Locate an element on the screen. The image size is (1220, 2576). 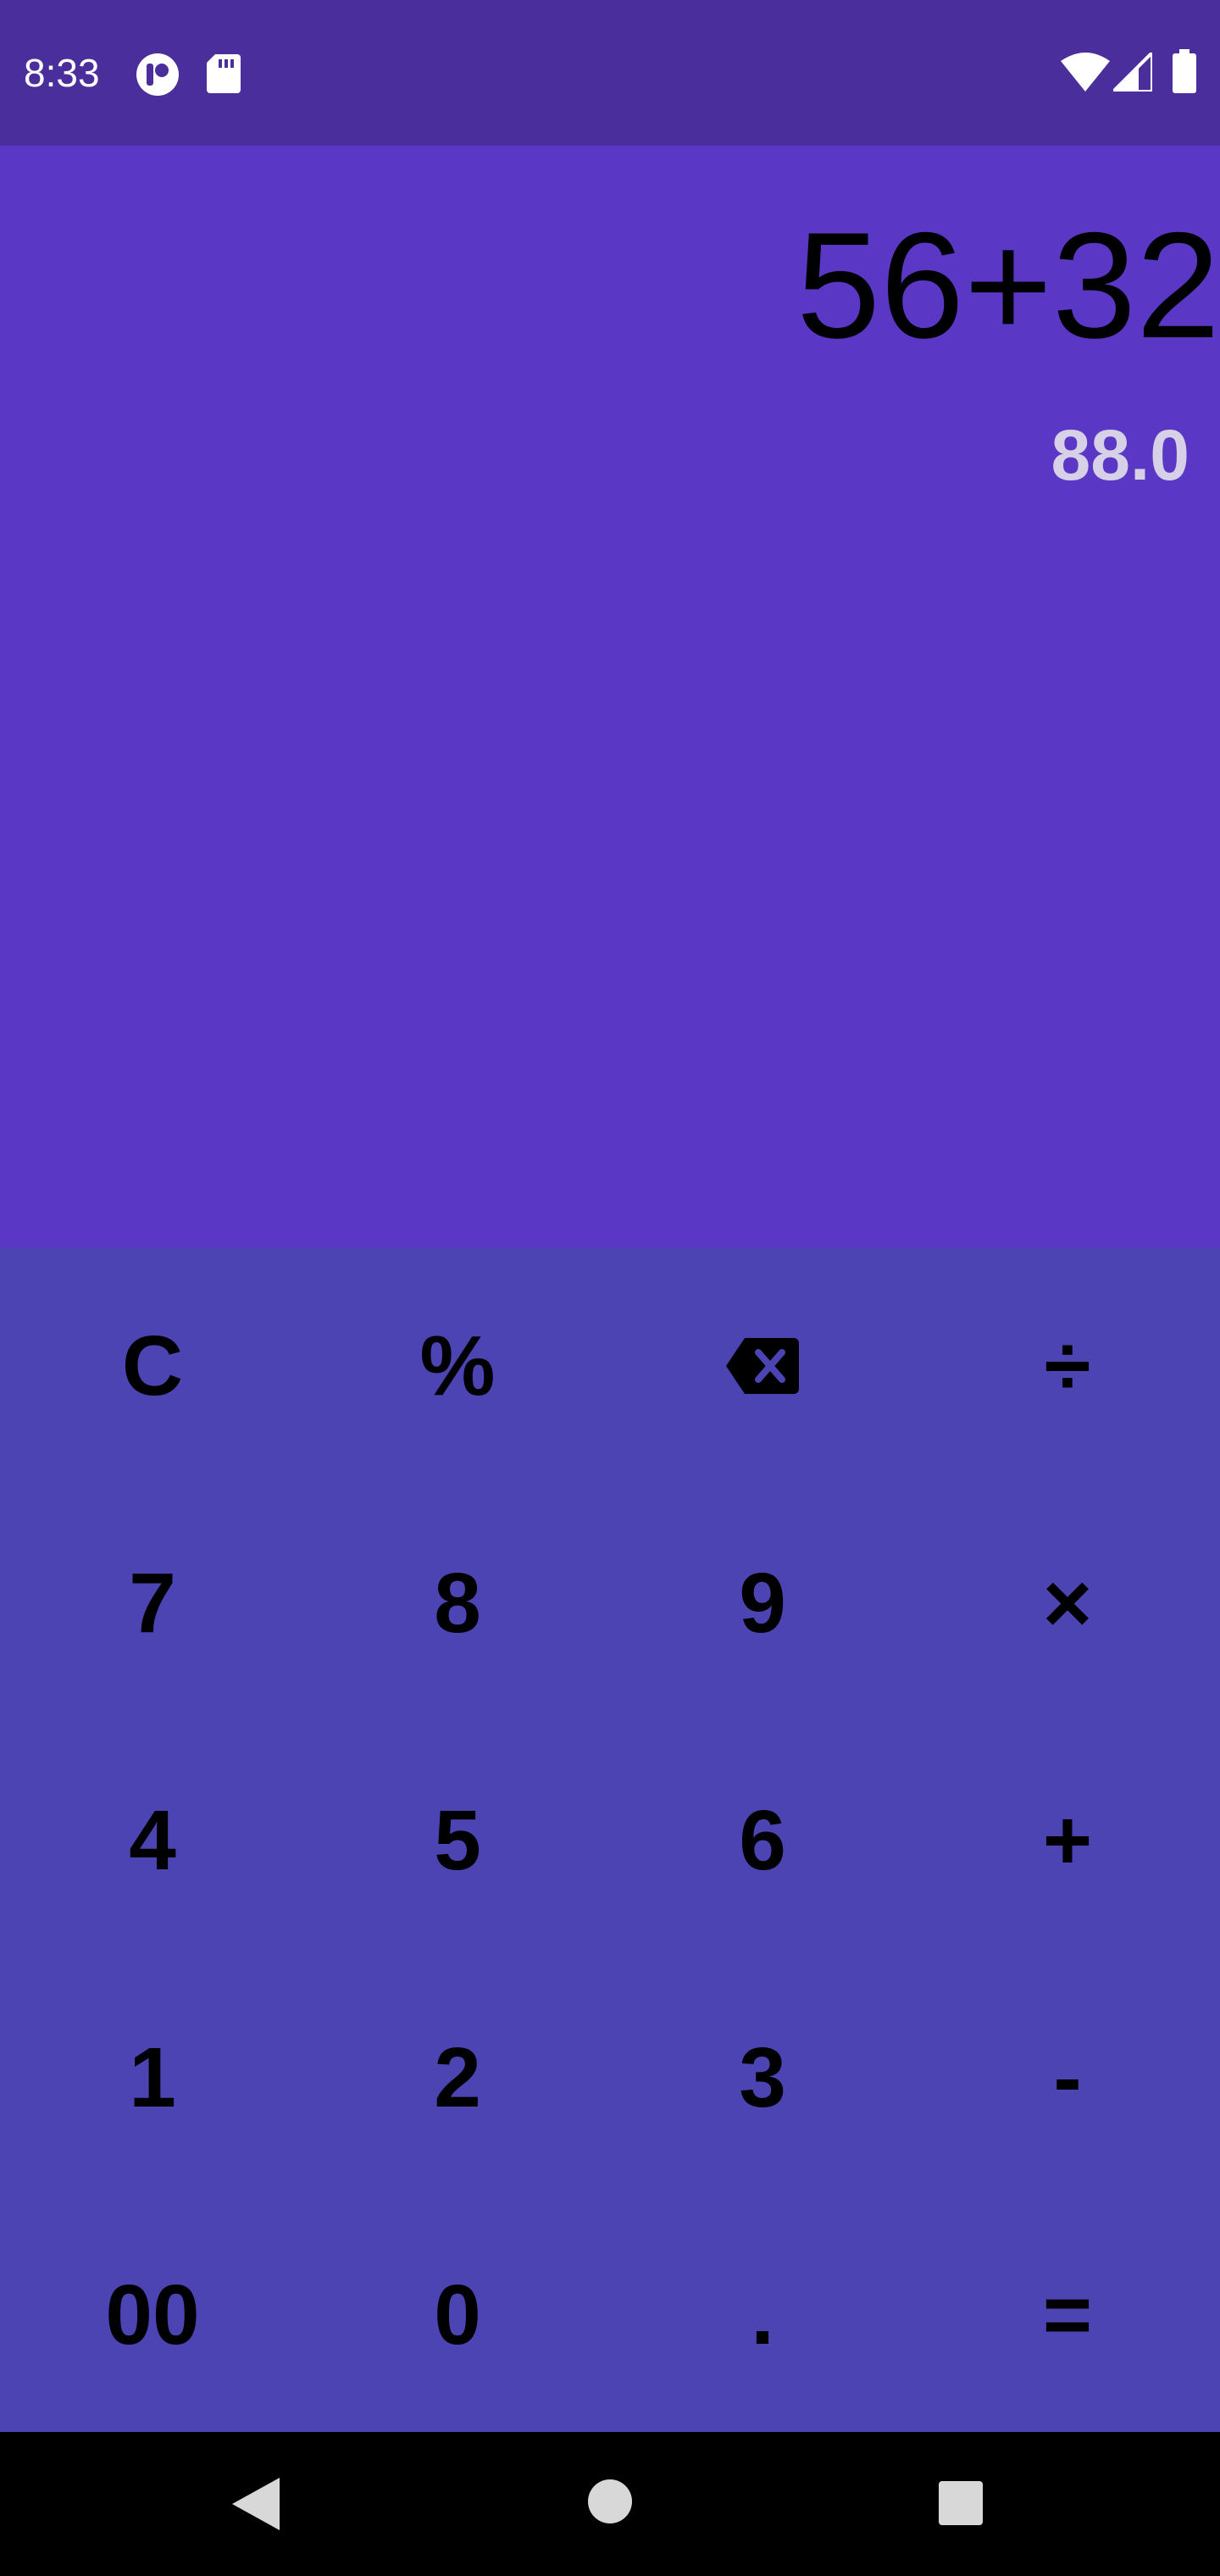
wifi-icon is located at coordinates (1085, 72).